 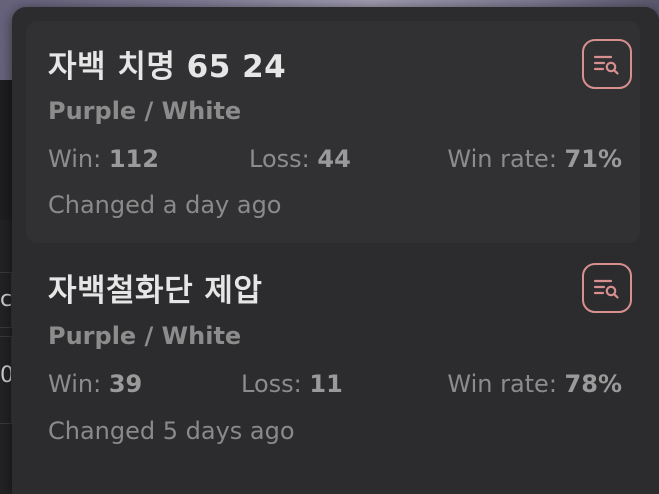 What do you see at coordinates (5, 375) in the screenshot?
I see `background-fragment-lower: 0` at bounding box center [5, 375].